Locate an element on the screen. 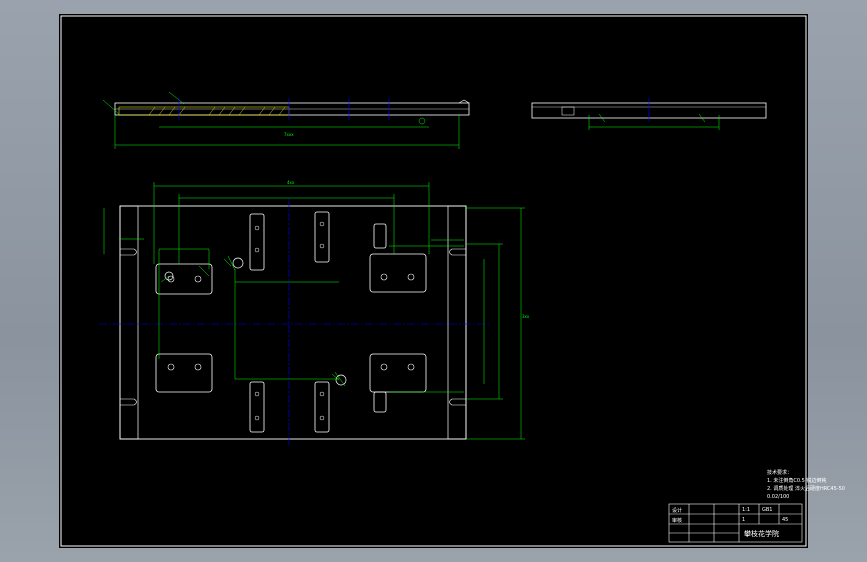  notes-line-1: 1. 未注倒角C0.5 锐边倒钝 is located at coordinates (797, 481).